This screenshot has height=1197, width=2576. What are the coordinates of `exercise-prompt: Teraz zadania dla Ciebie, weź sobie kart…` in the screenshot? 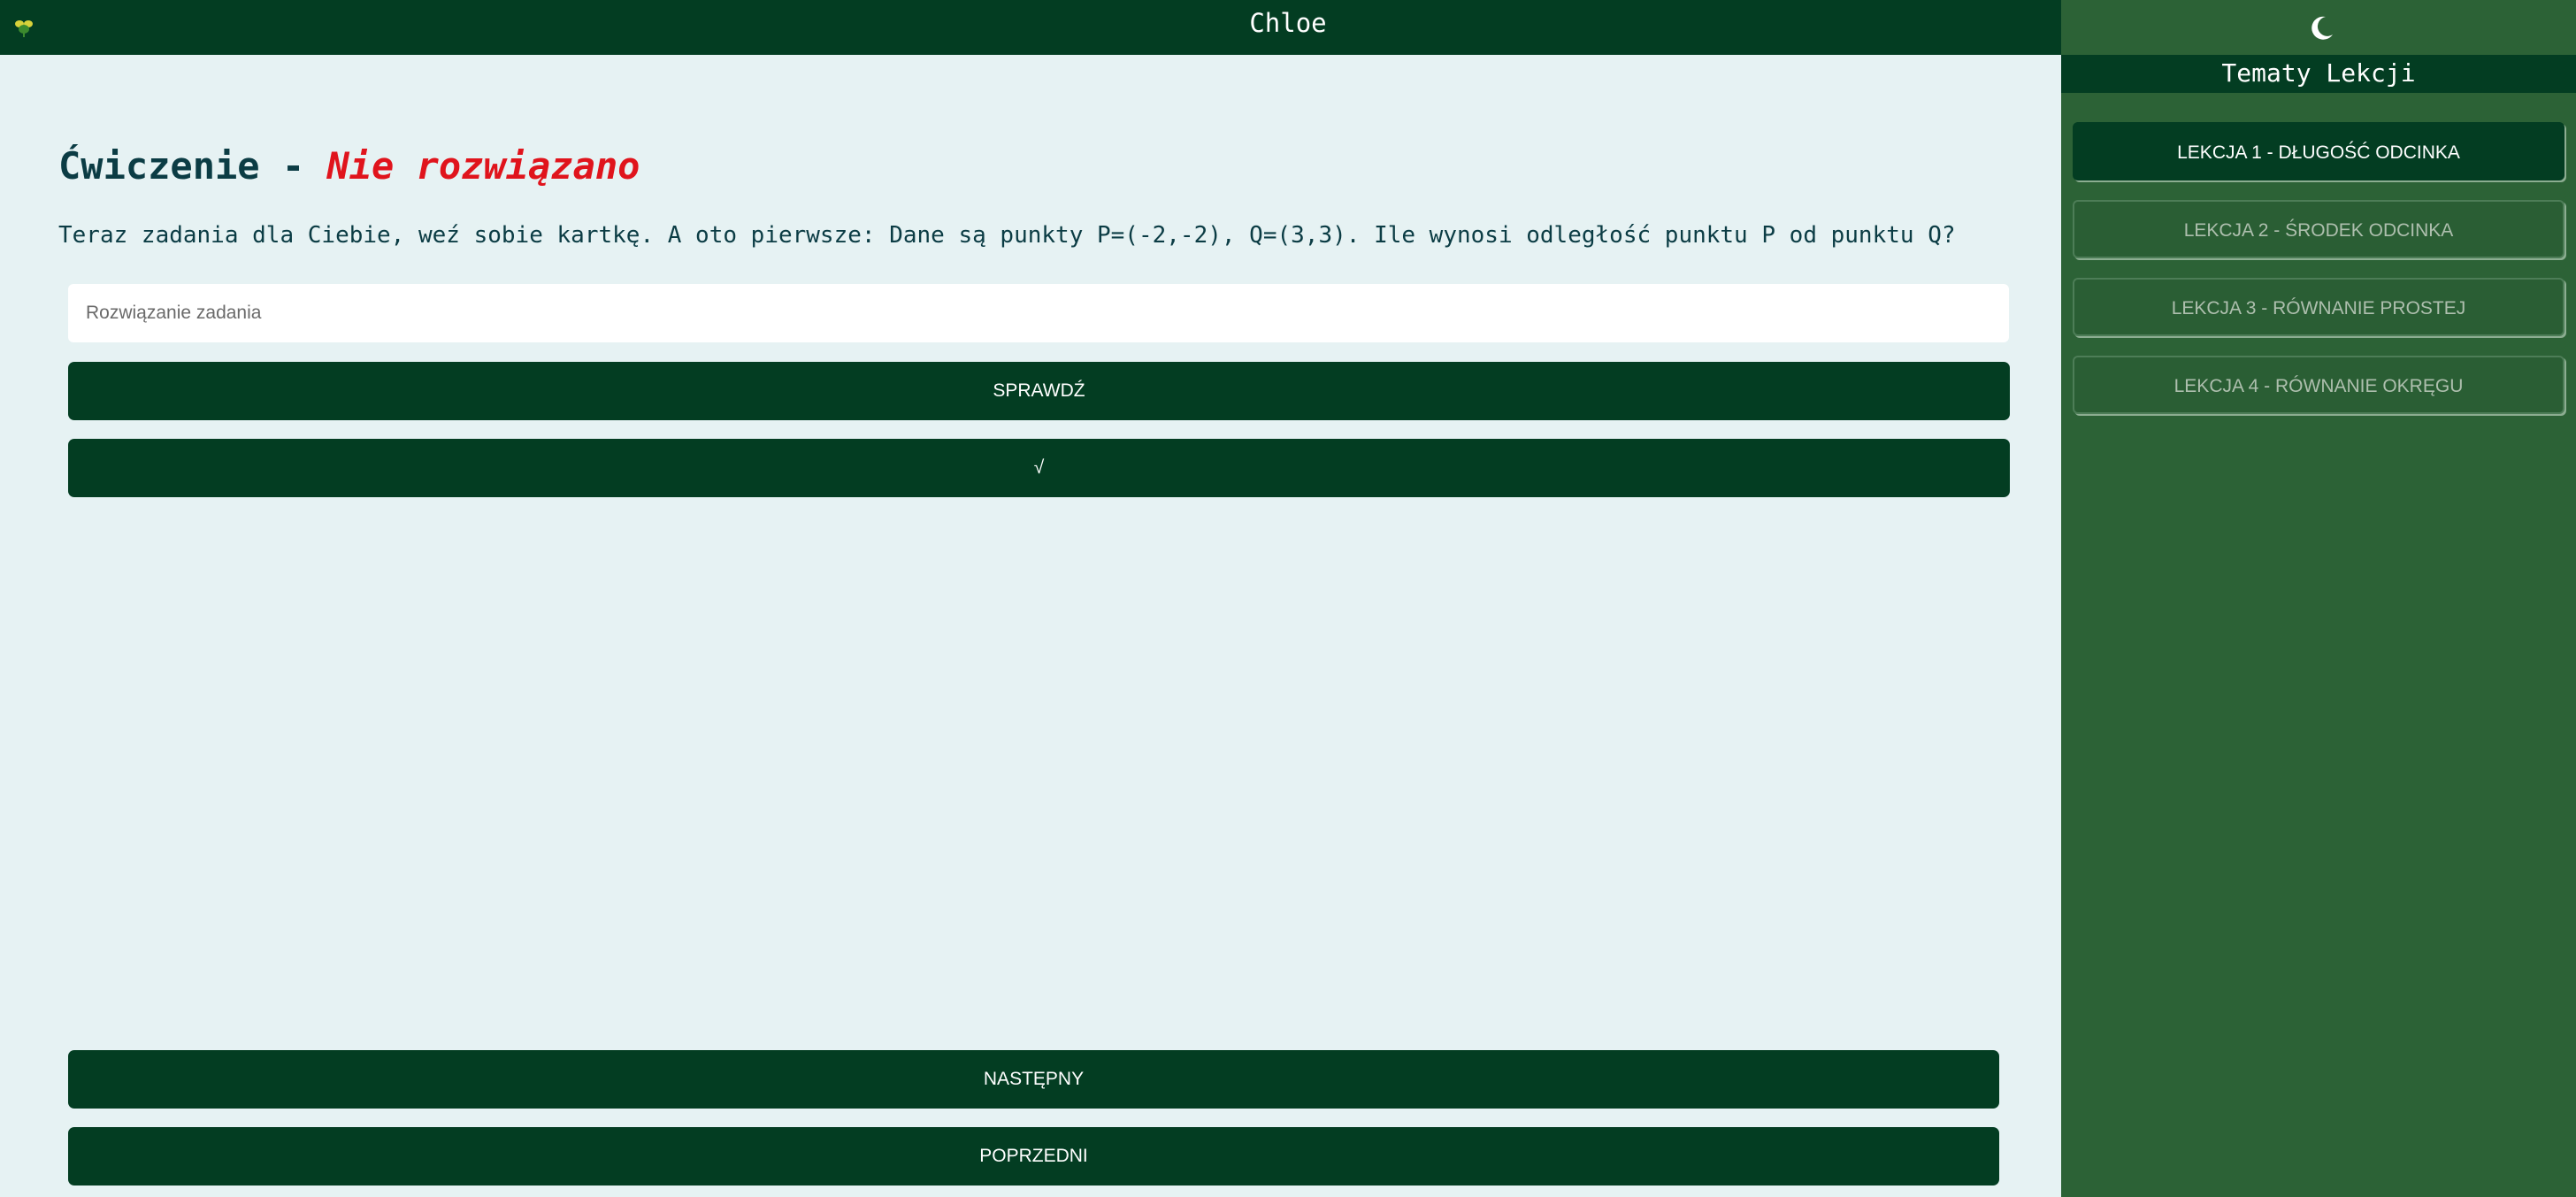 It's located at (1007, 235).